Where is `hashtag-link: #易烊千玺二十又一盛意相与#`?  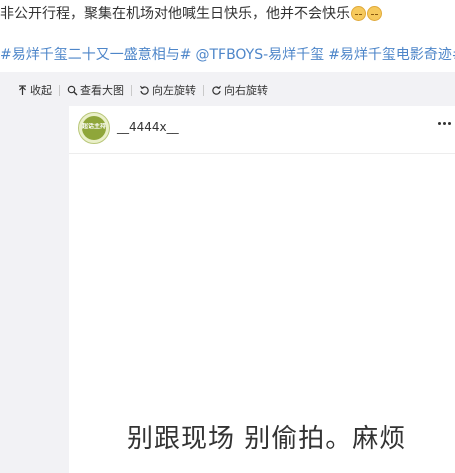 hashtag-link: #易烊千玺二十又一盛意相与# is located at coordinates (95, 54).